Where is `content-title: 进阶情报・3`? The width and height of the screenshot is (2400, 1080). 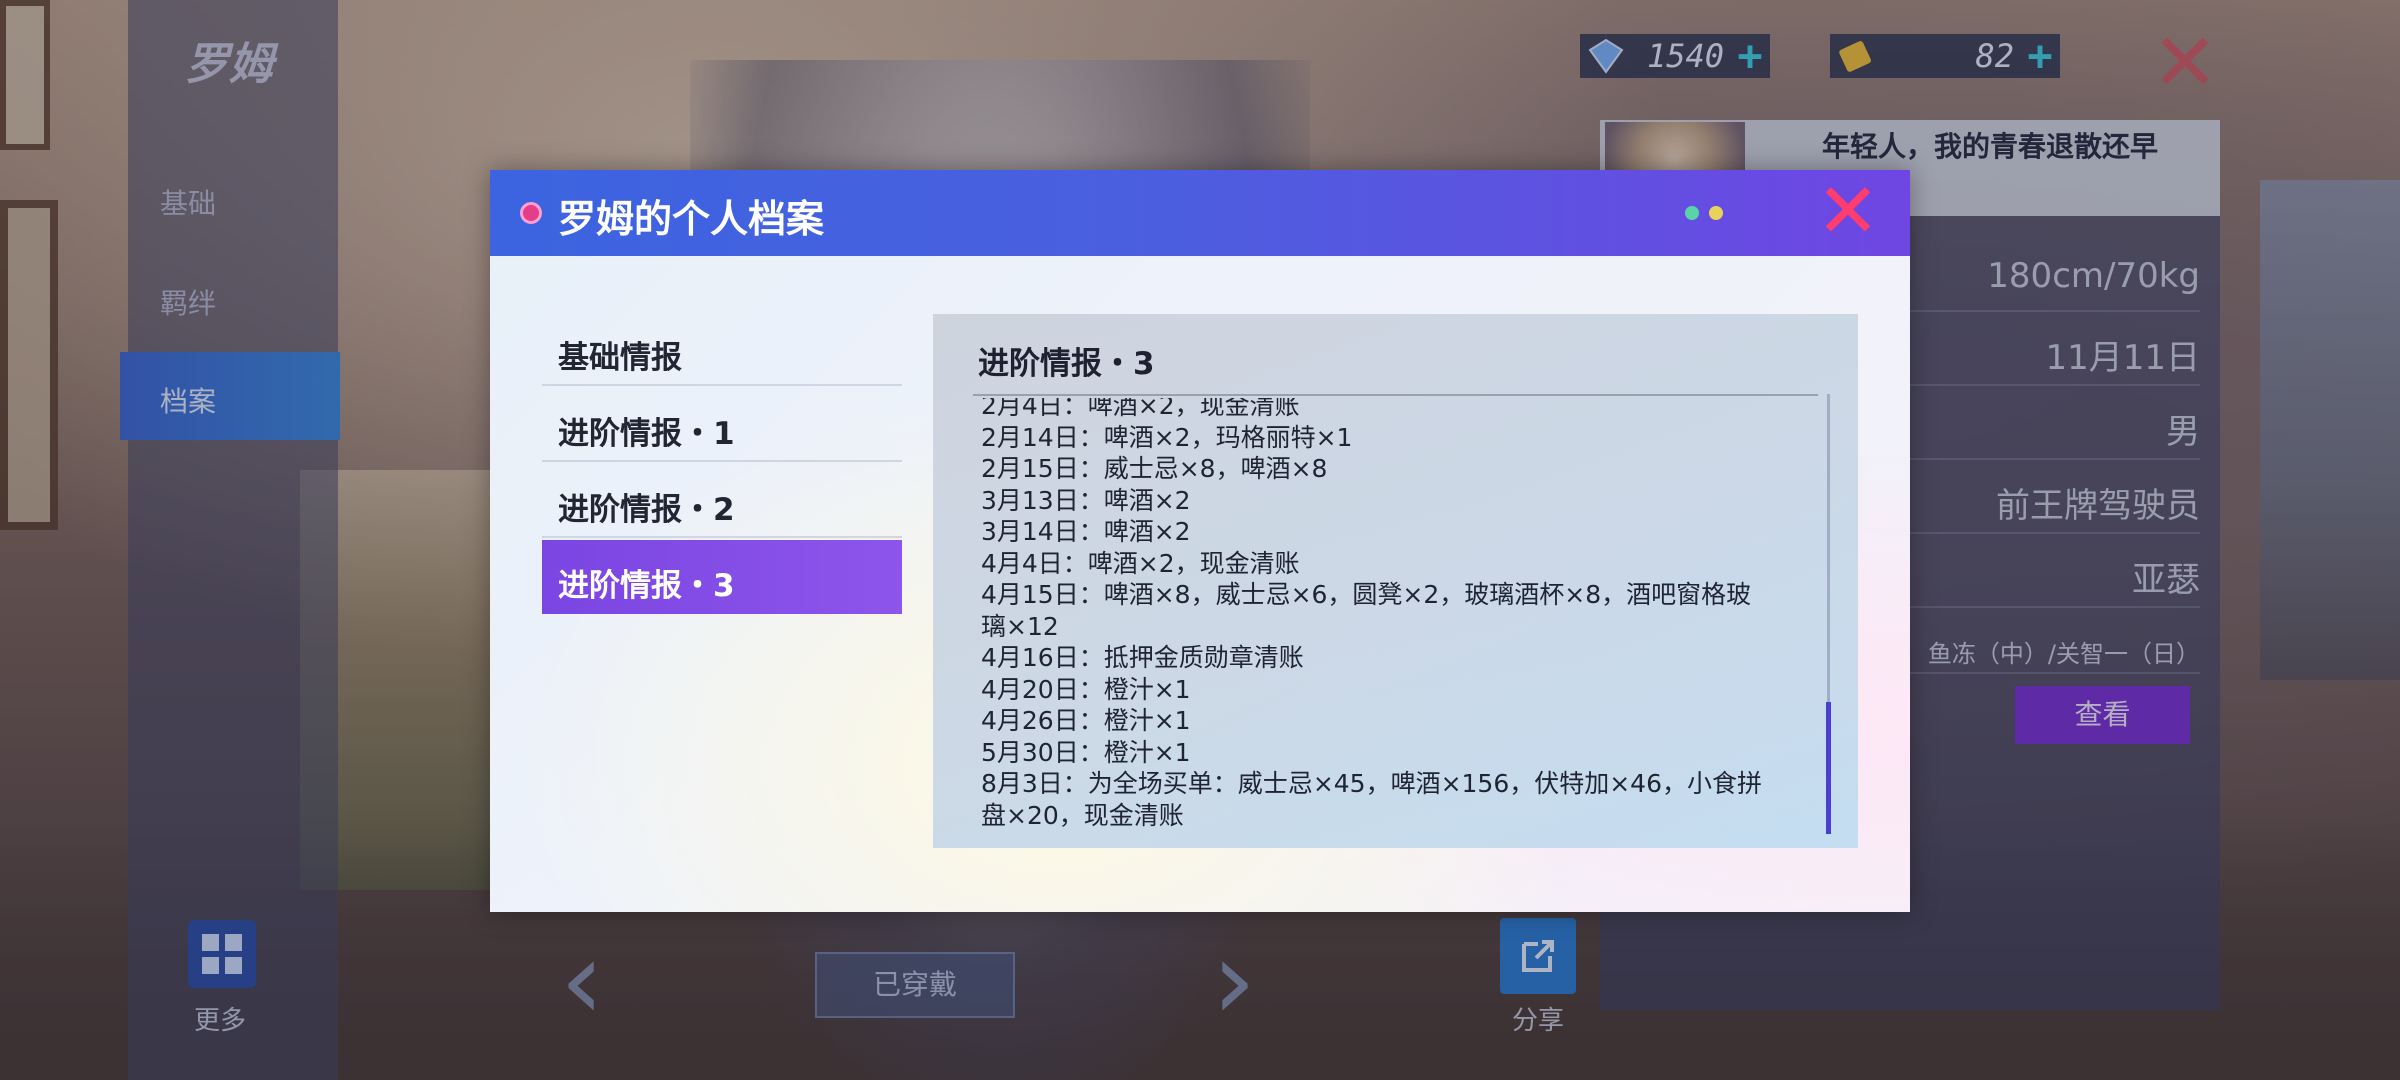
content-title: 进阶情报・3 is located at coordinates (1066, 364).